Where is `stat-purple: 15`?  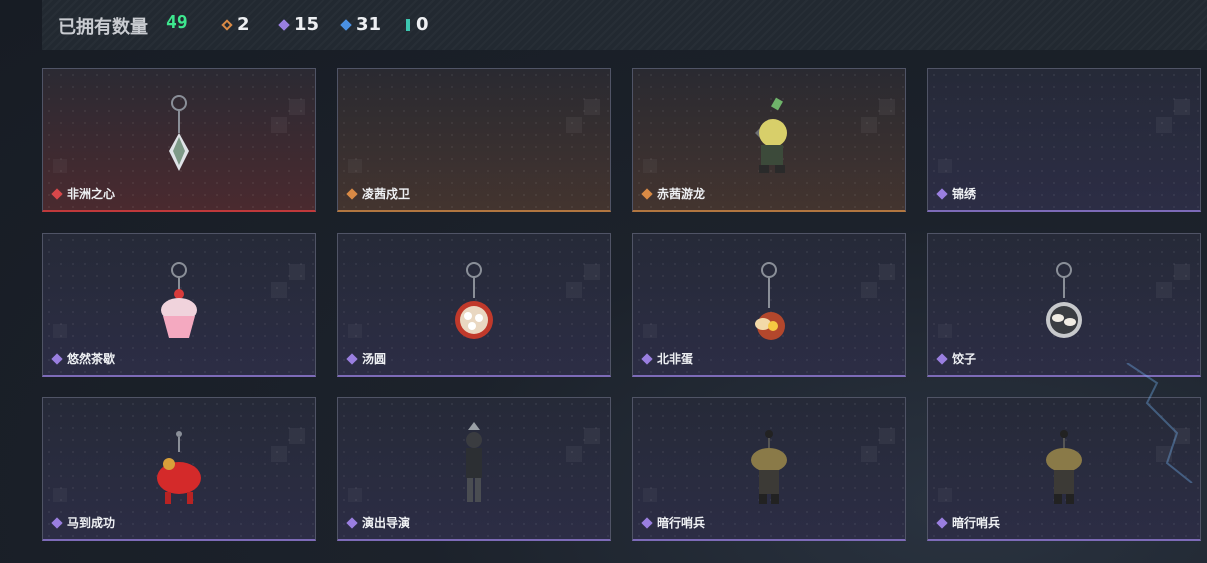
stat-purple: 15 is located at coordinates (299, 24).